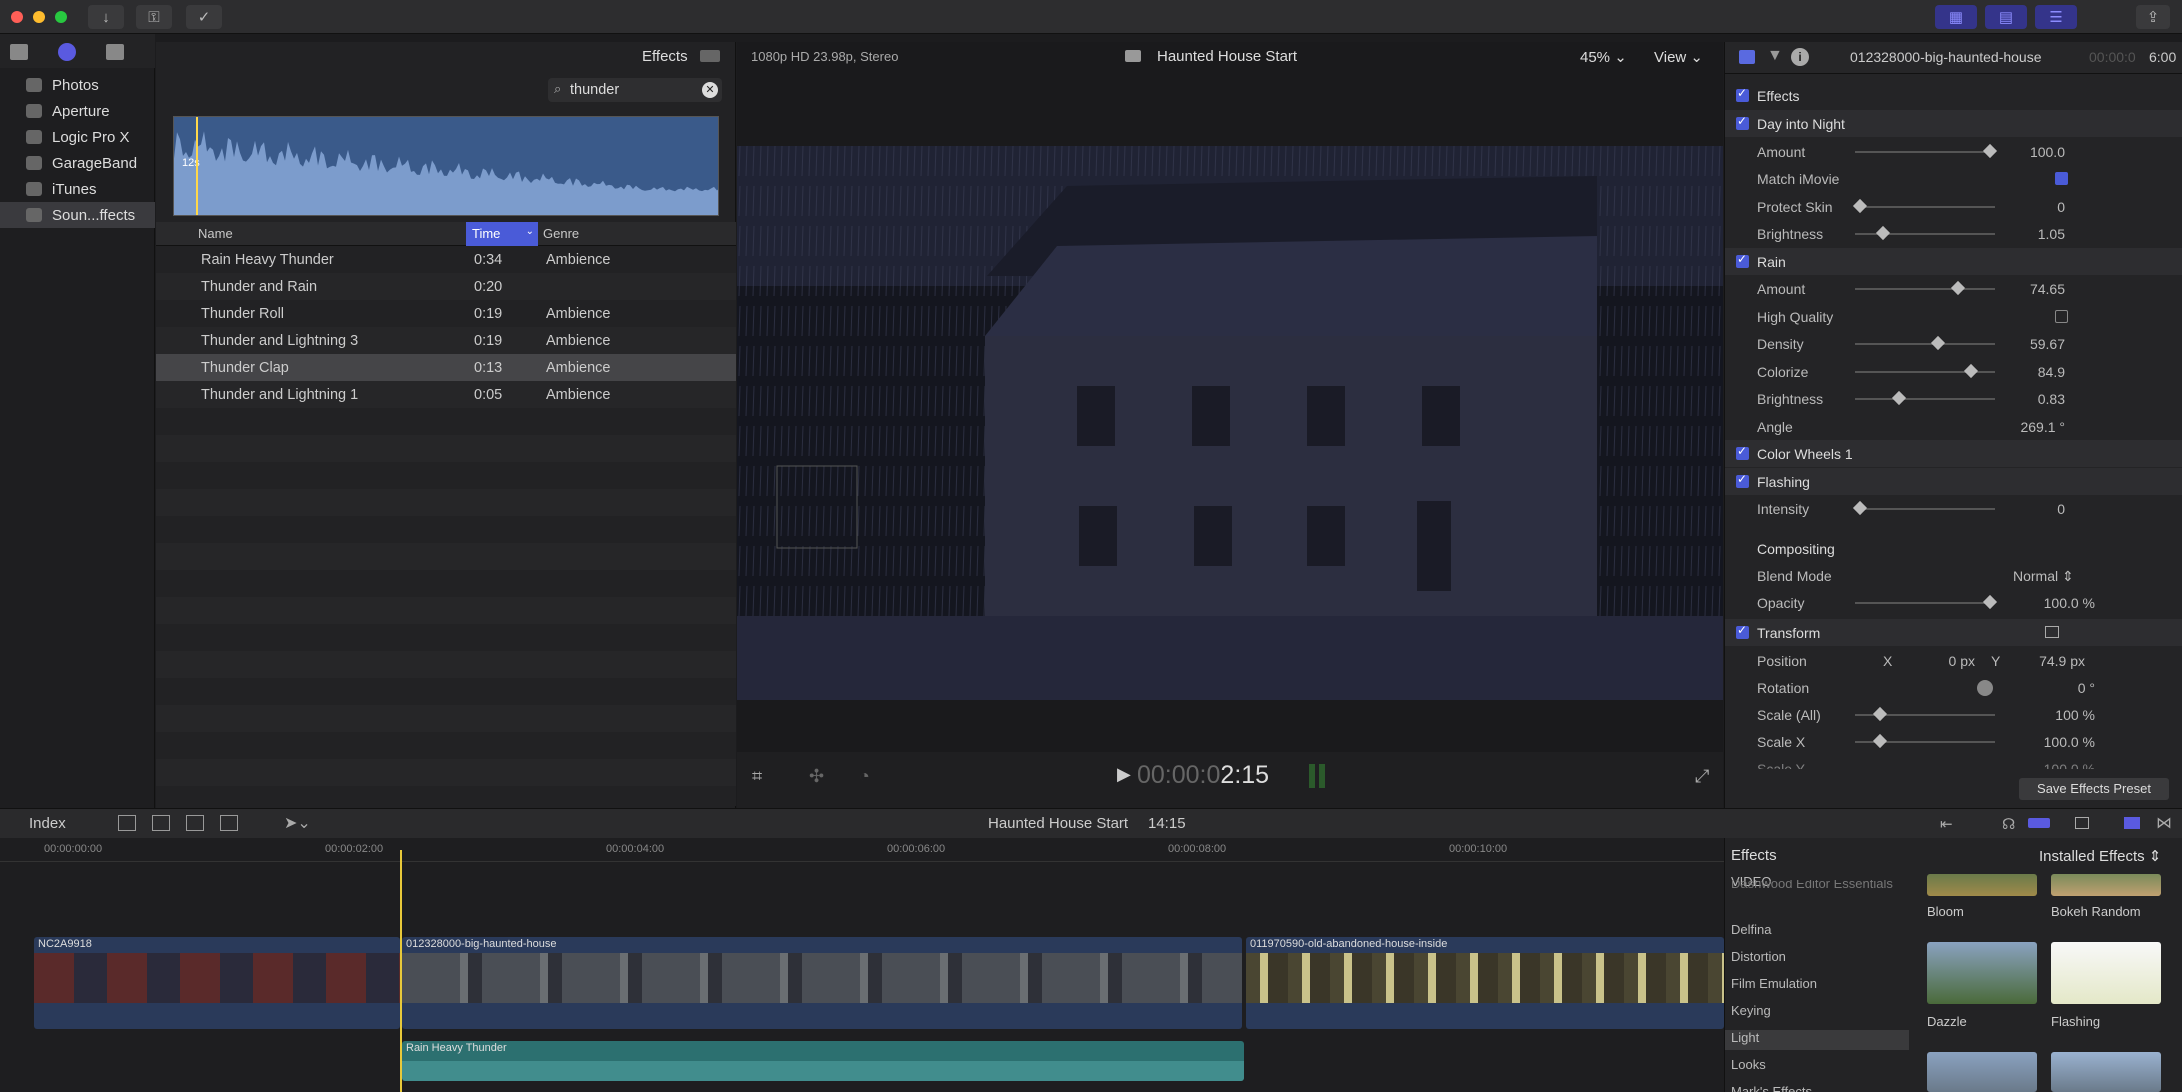  What do you see at coordinates (197, 166) in the screenshot?
I see `waveform-playhead` at bounding box center [197, 166].